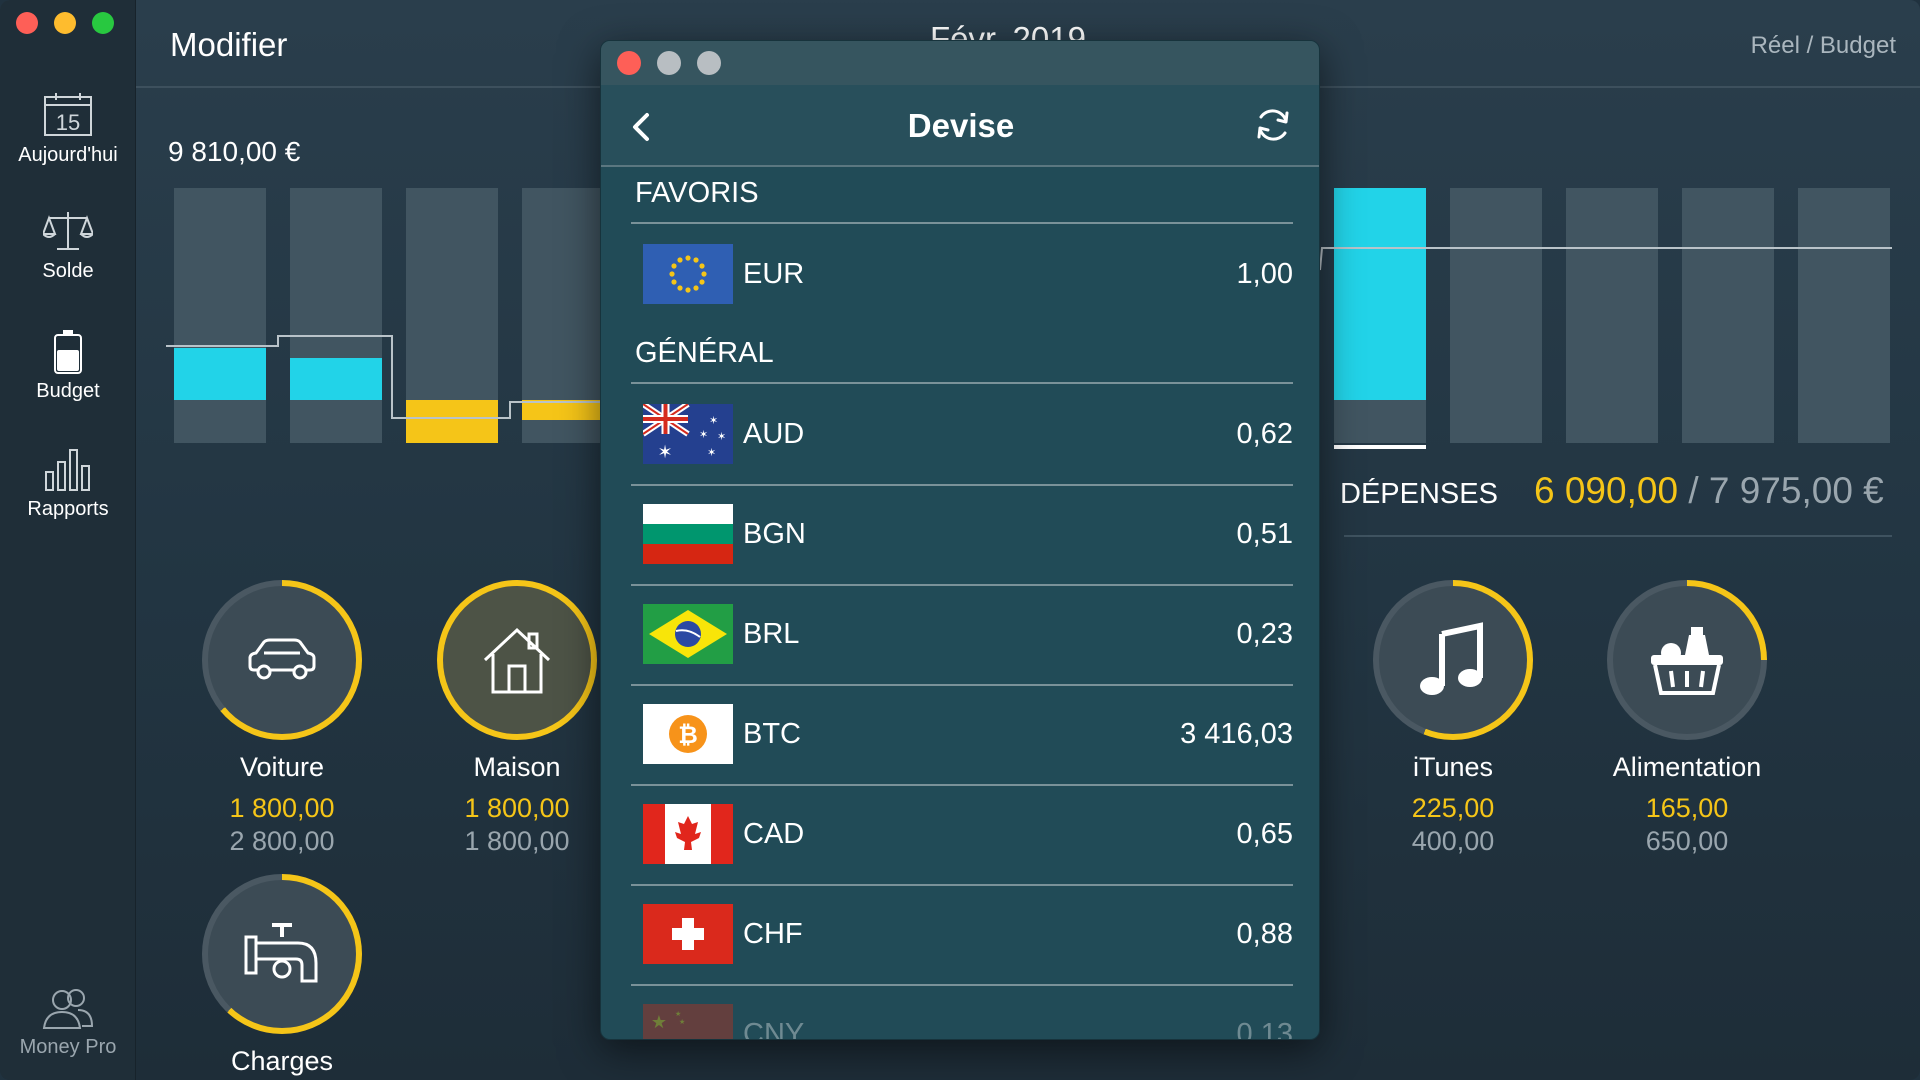 The width and height of the screenshot is (1920, 1080). Describe the element at coordinates (68, 155) in the screenshot. I see `sidebar-item-label: Aujourd'hui` at that location.